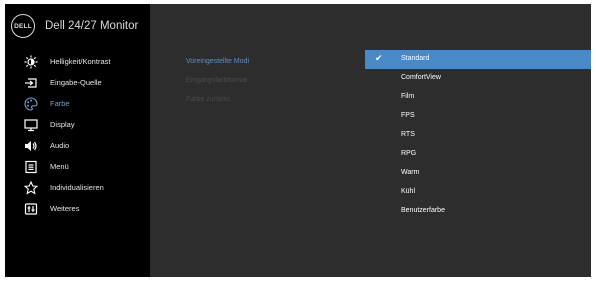  Describe the element at coordinates (77, 167) in the screenshot. I see `menu-item-menu: Menü` at that location.